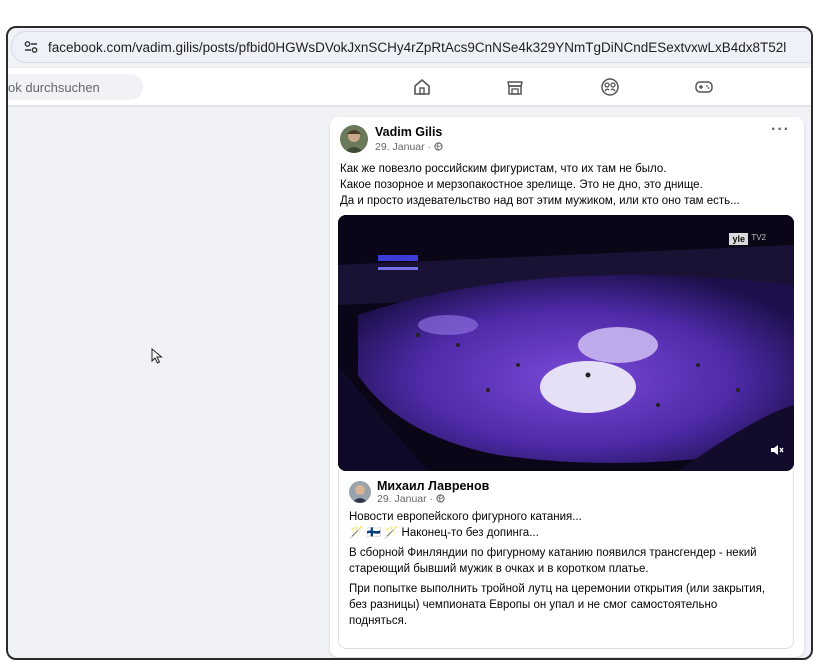 The image size is (813, 672). What do you see at coordinates (704, 87) in the screenshot?
I see `gaming-icon` at bounding box center [704, 87].